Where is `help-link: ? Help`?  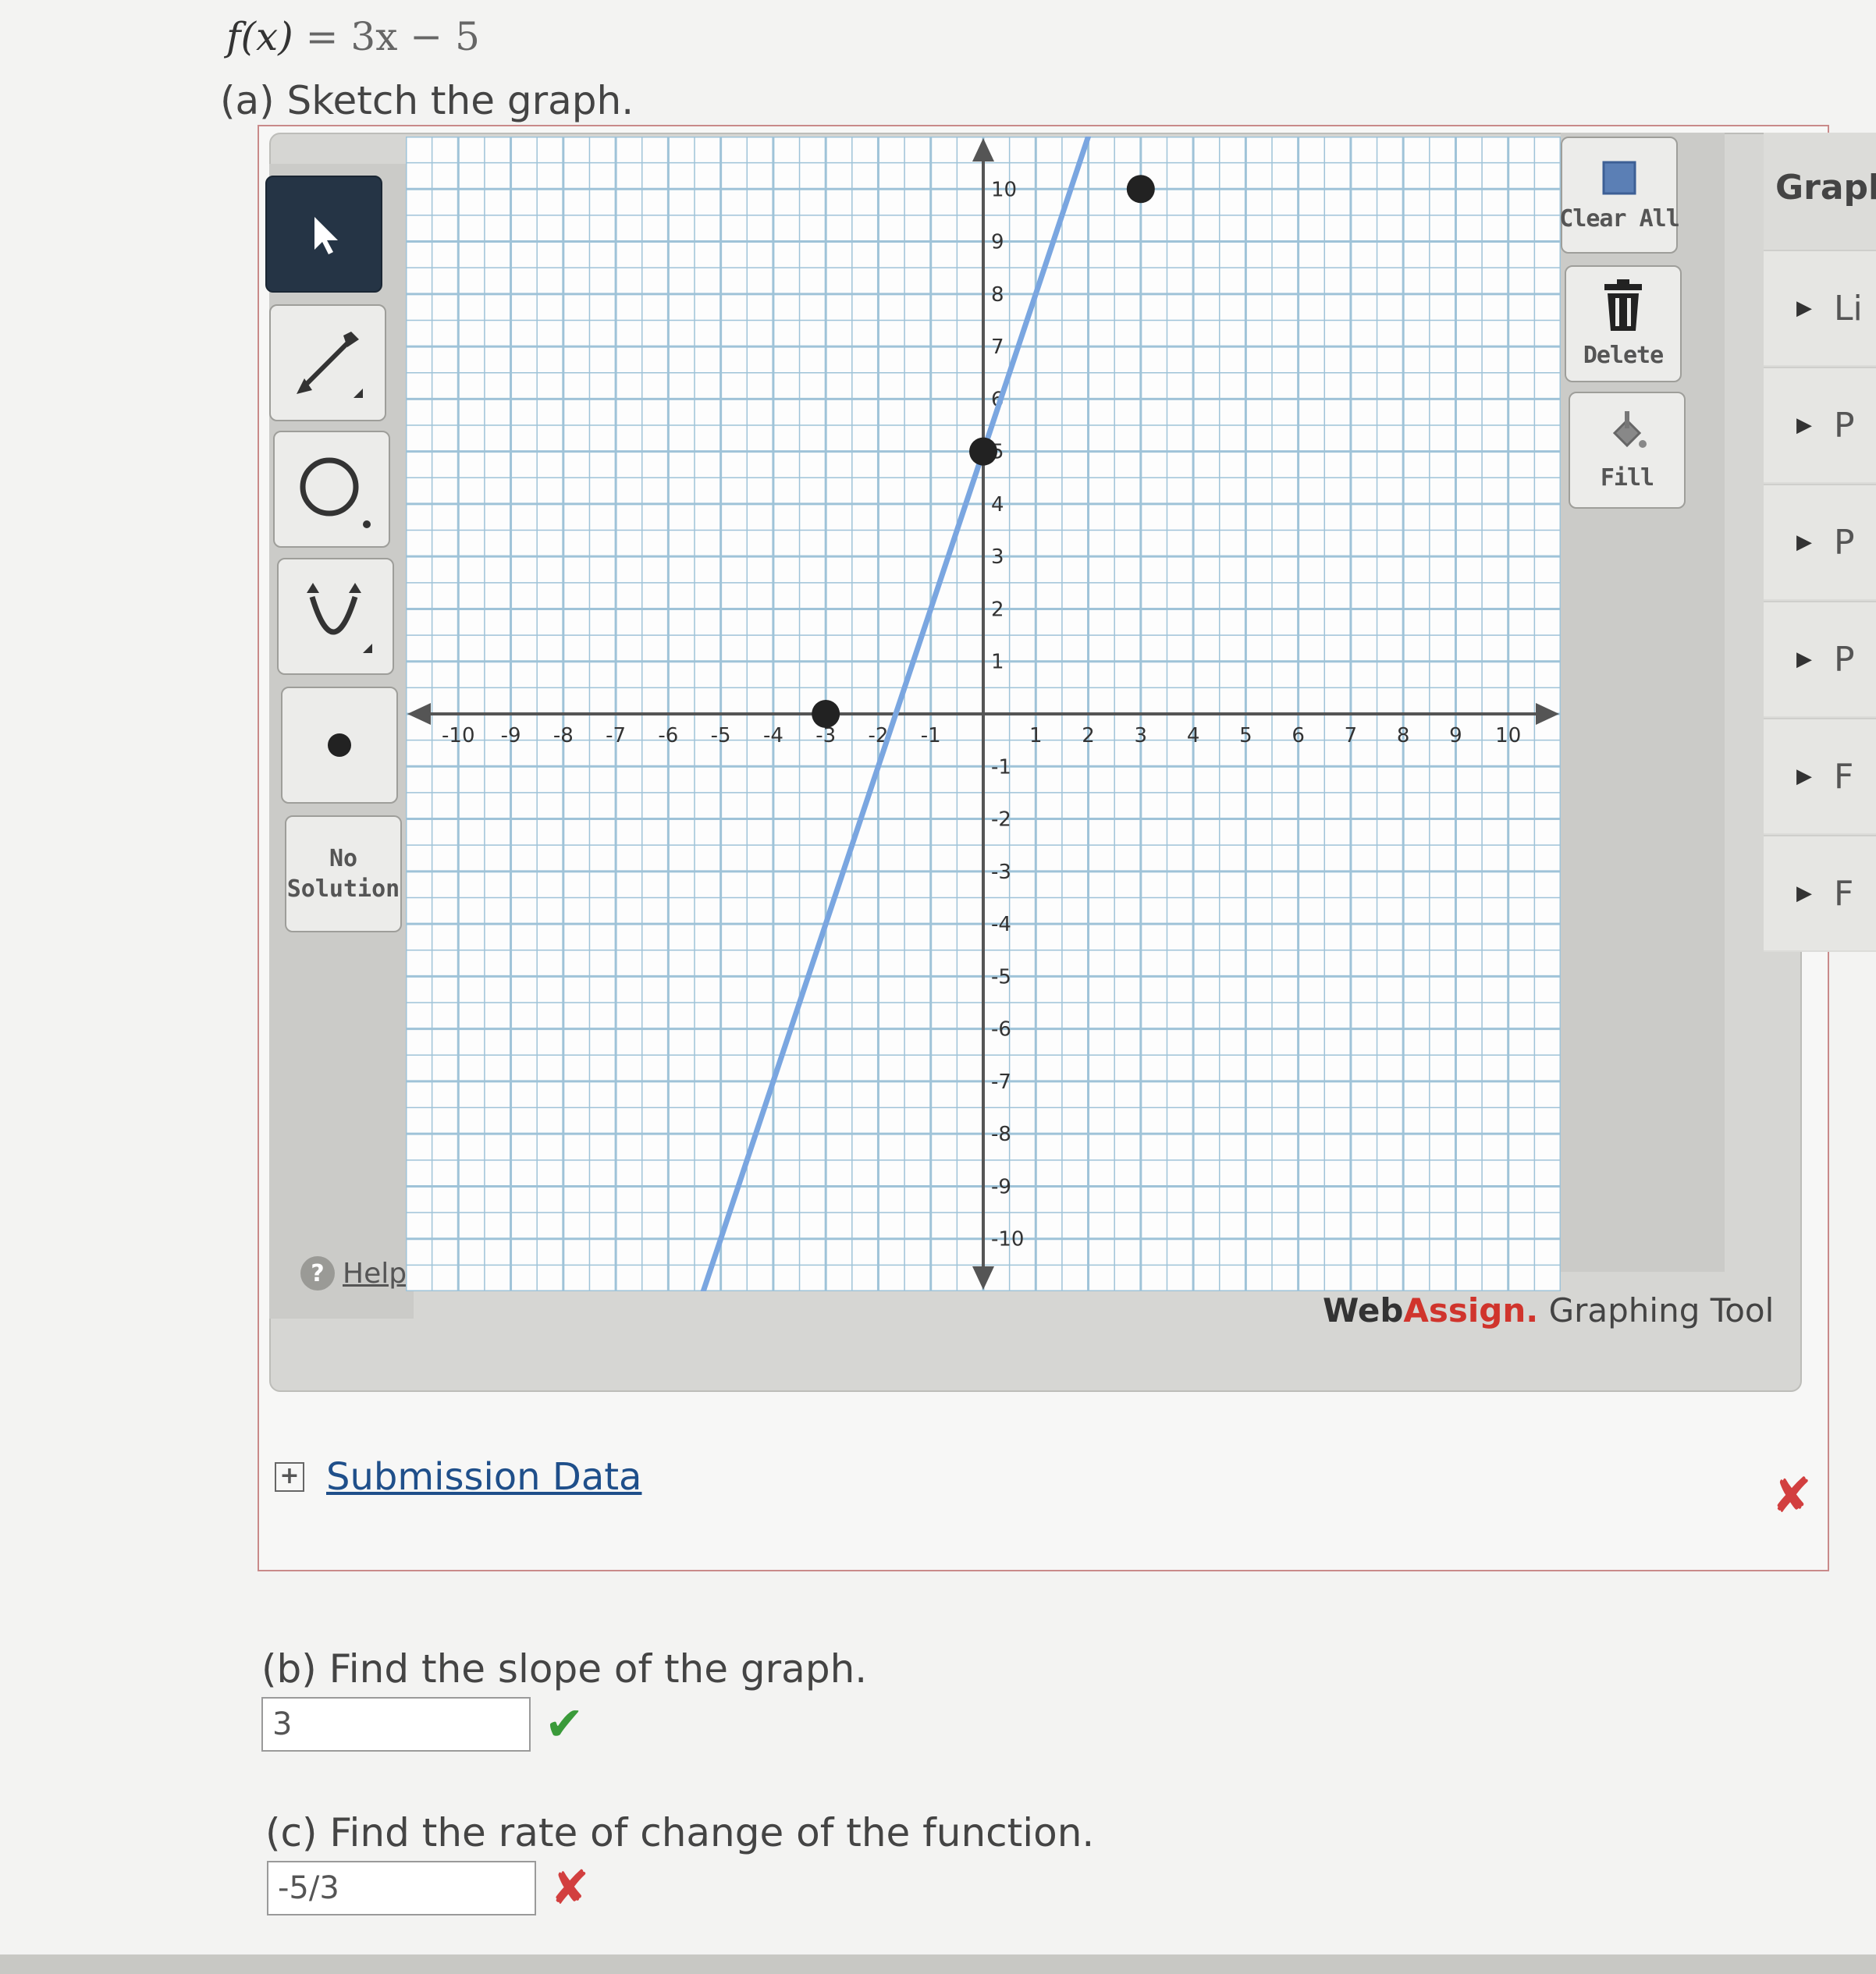 help-link: ? Help is located at coordinates (353, 1273).